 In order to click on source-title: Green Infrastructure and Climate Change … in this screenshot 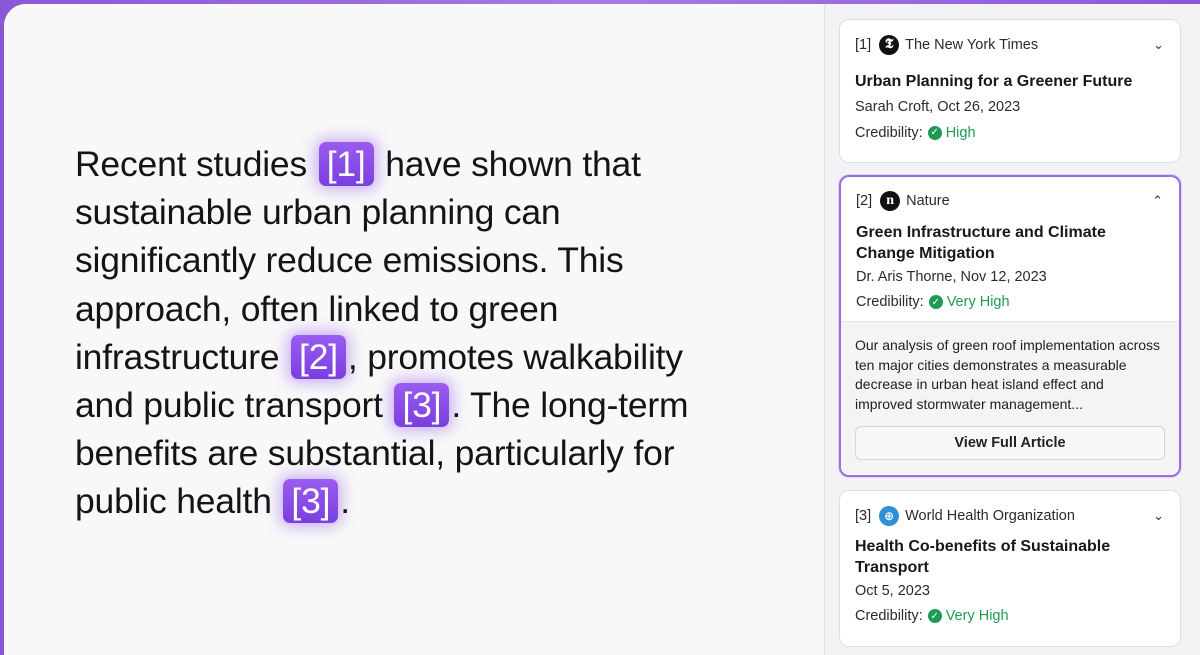, I will do `click(1010, 243)`.